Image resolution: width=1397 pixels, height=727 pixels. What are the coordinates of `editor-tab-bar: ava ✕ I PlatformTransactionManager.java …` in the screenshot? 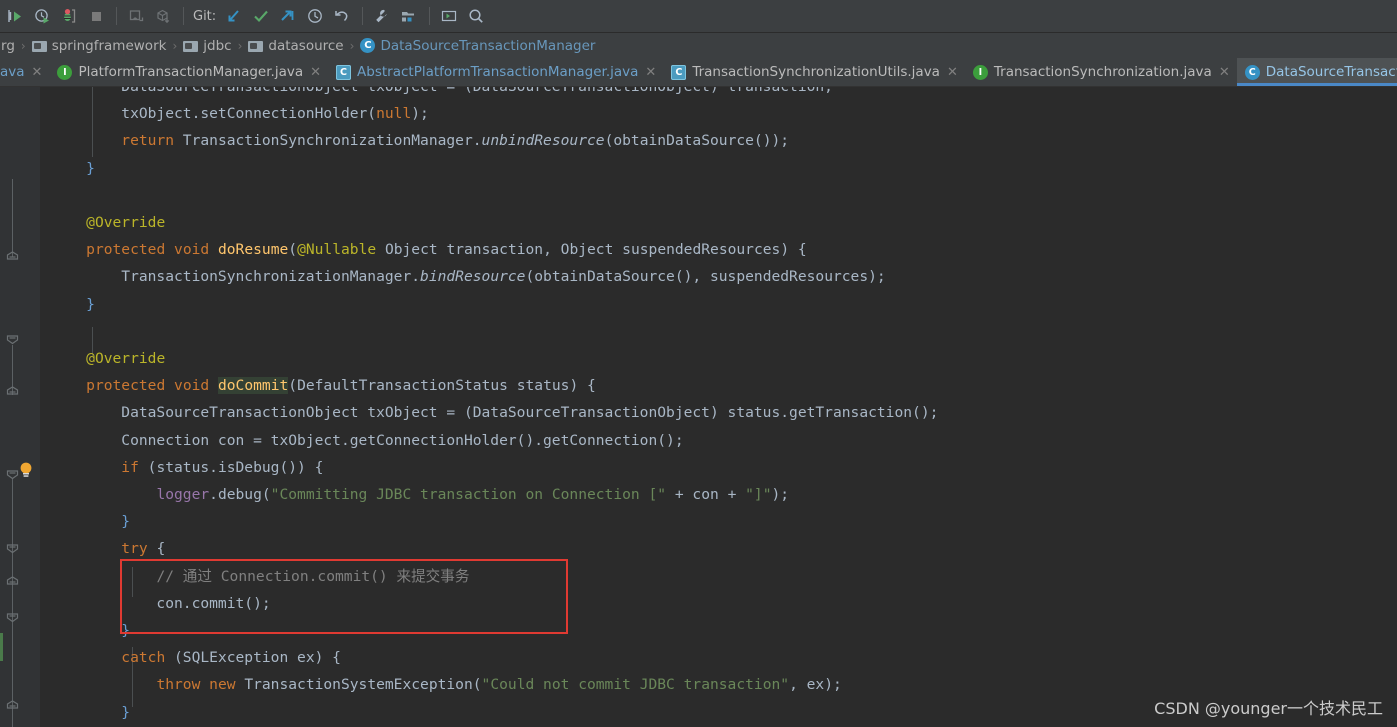 It's located at (698, 72).